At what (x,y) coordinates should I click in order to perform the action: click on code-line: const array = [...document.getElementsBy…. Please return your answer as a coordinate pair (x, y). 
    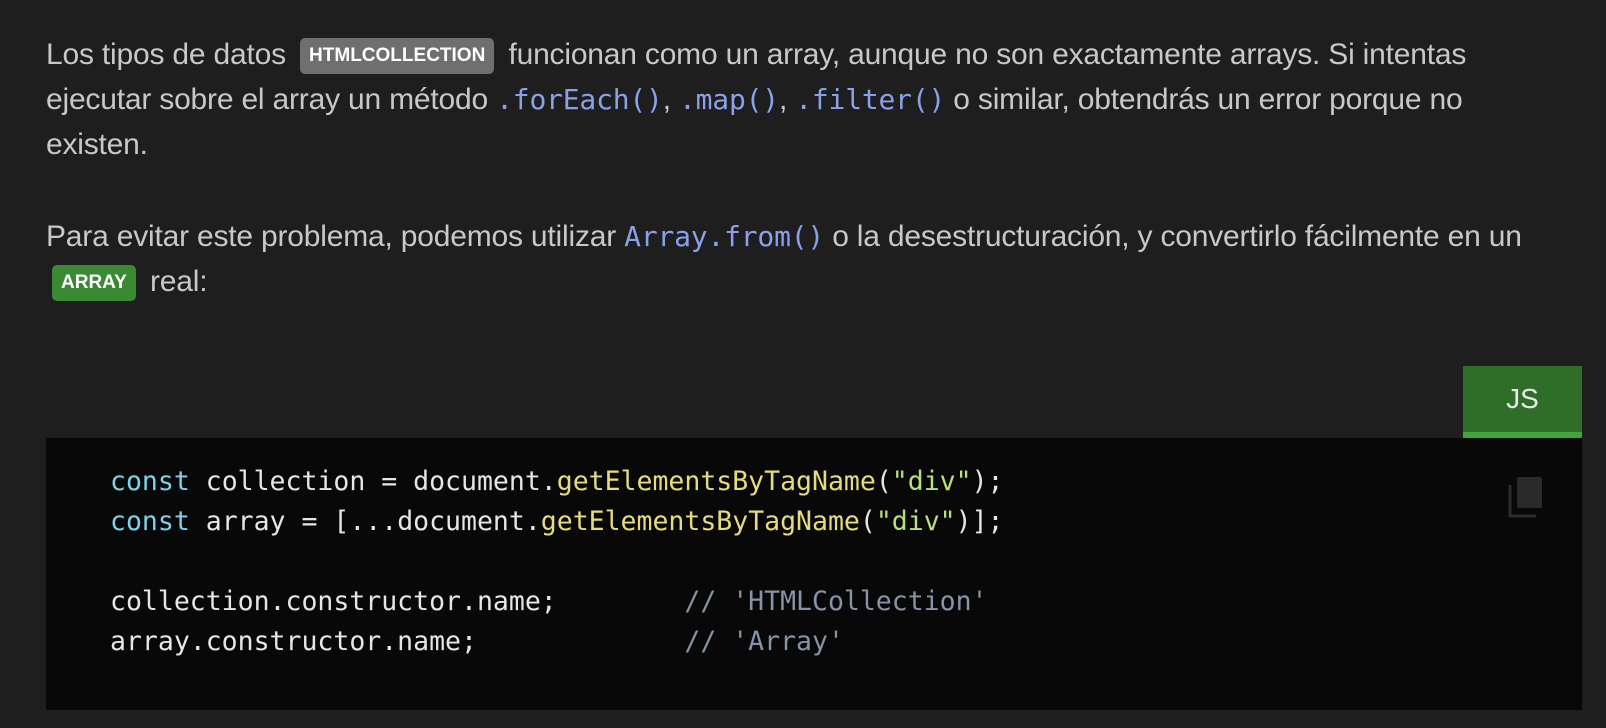
    Looking at the image, I should click on (557, 522).